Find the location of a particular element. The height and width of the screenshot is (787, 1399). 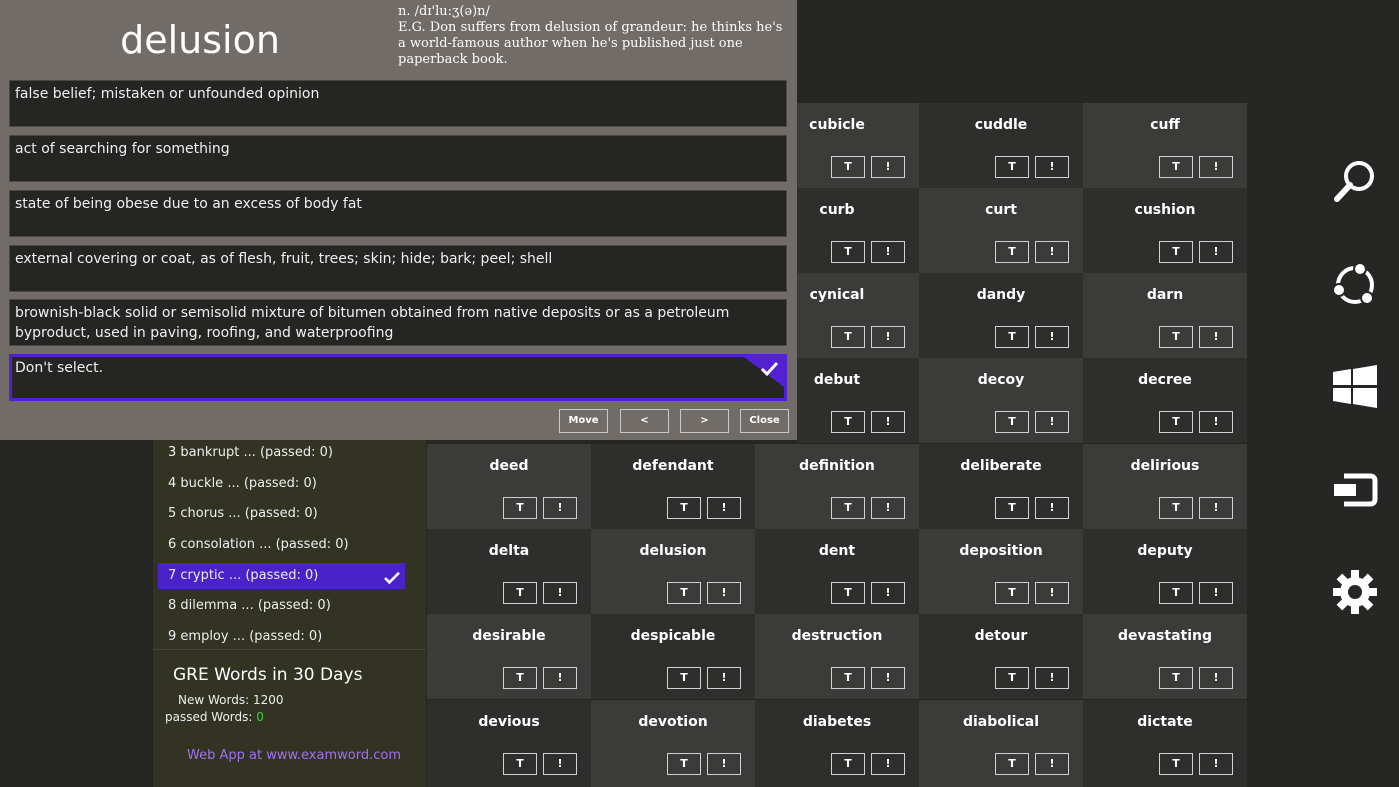

word-tile: diabetes T! is located at coordinates (837, 743).